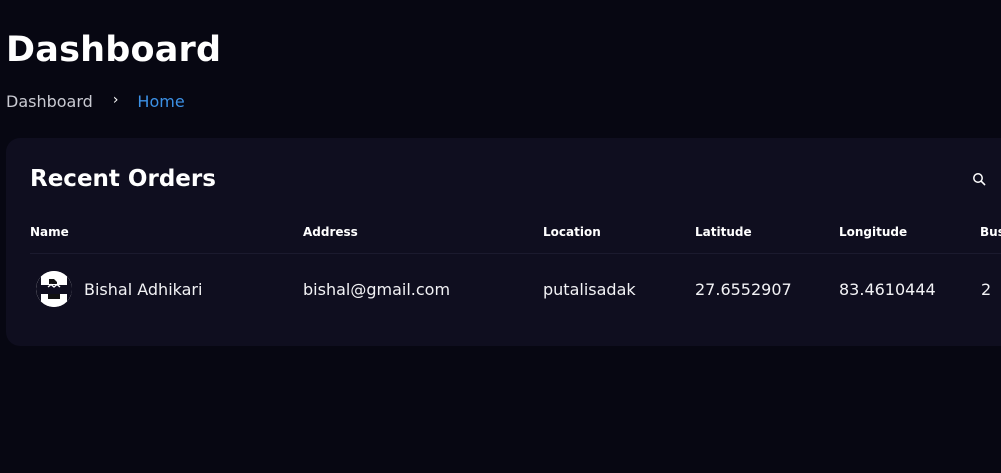 The image size is (1001, 473). I want to click on page-title: Dashboard, so click(114, 50).